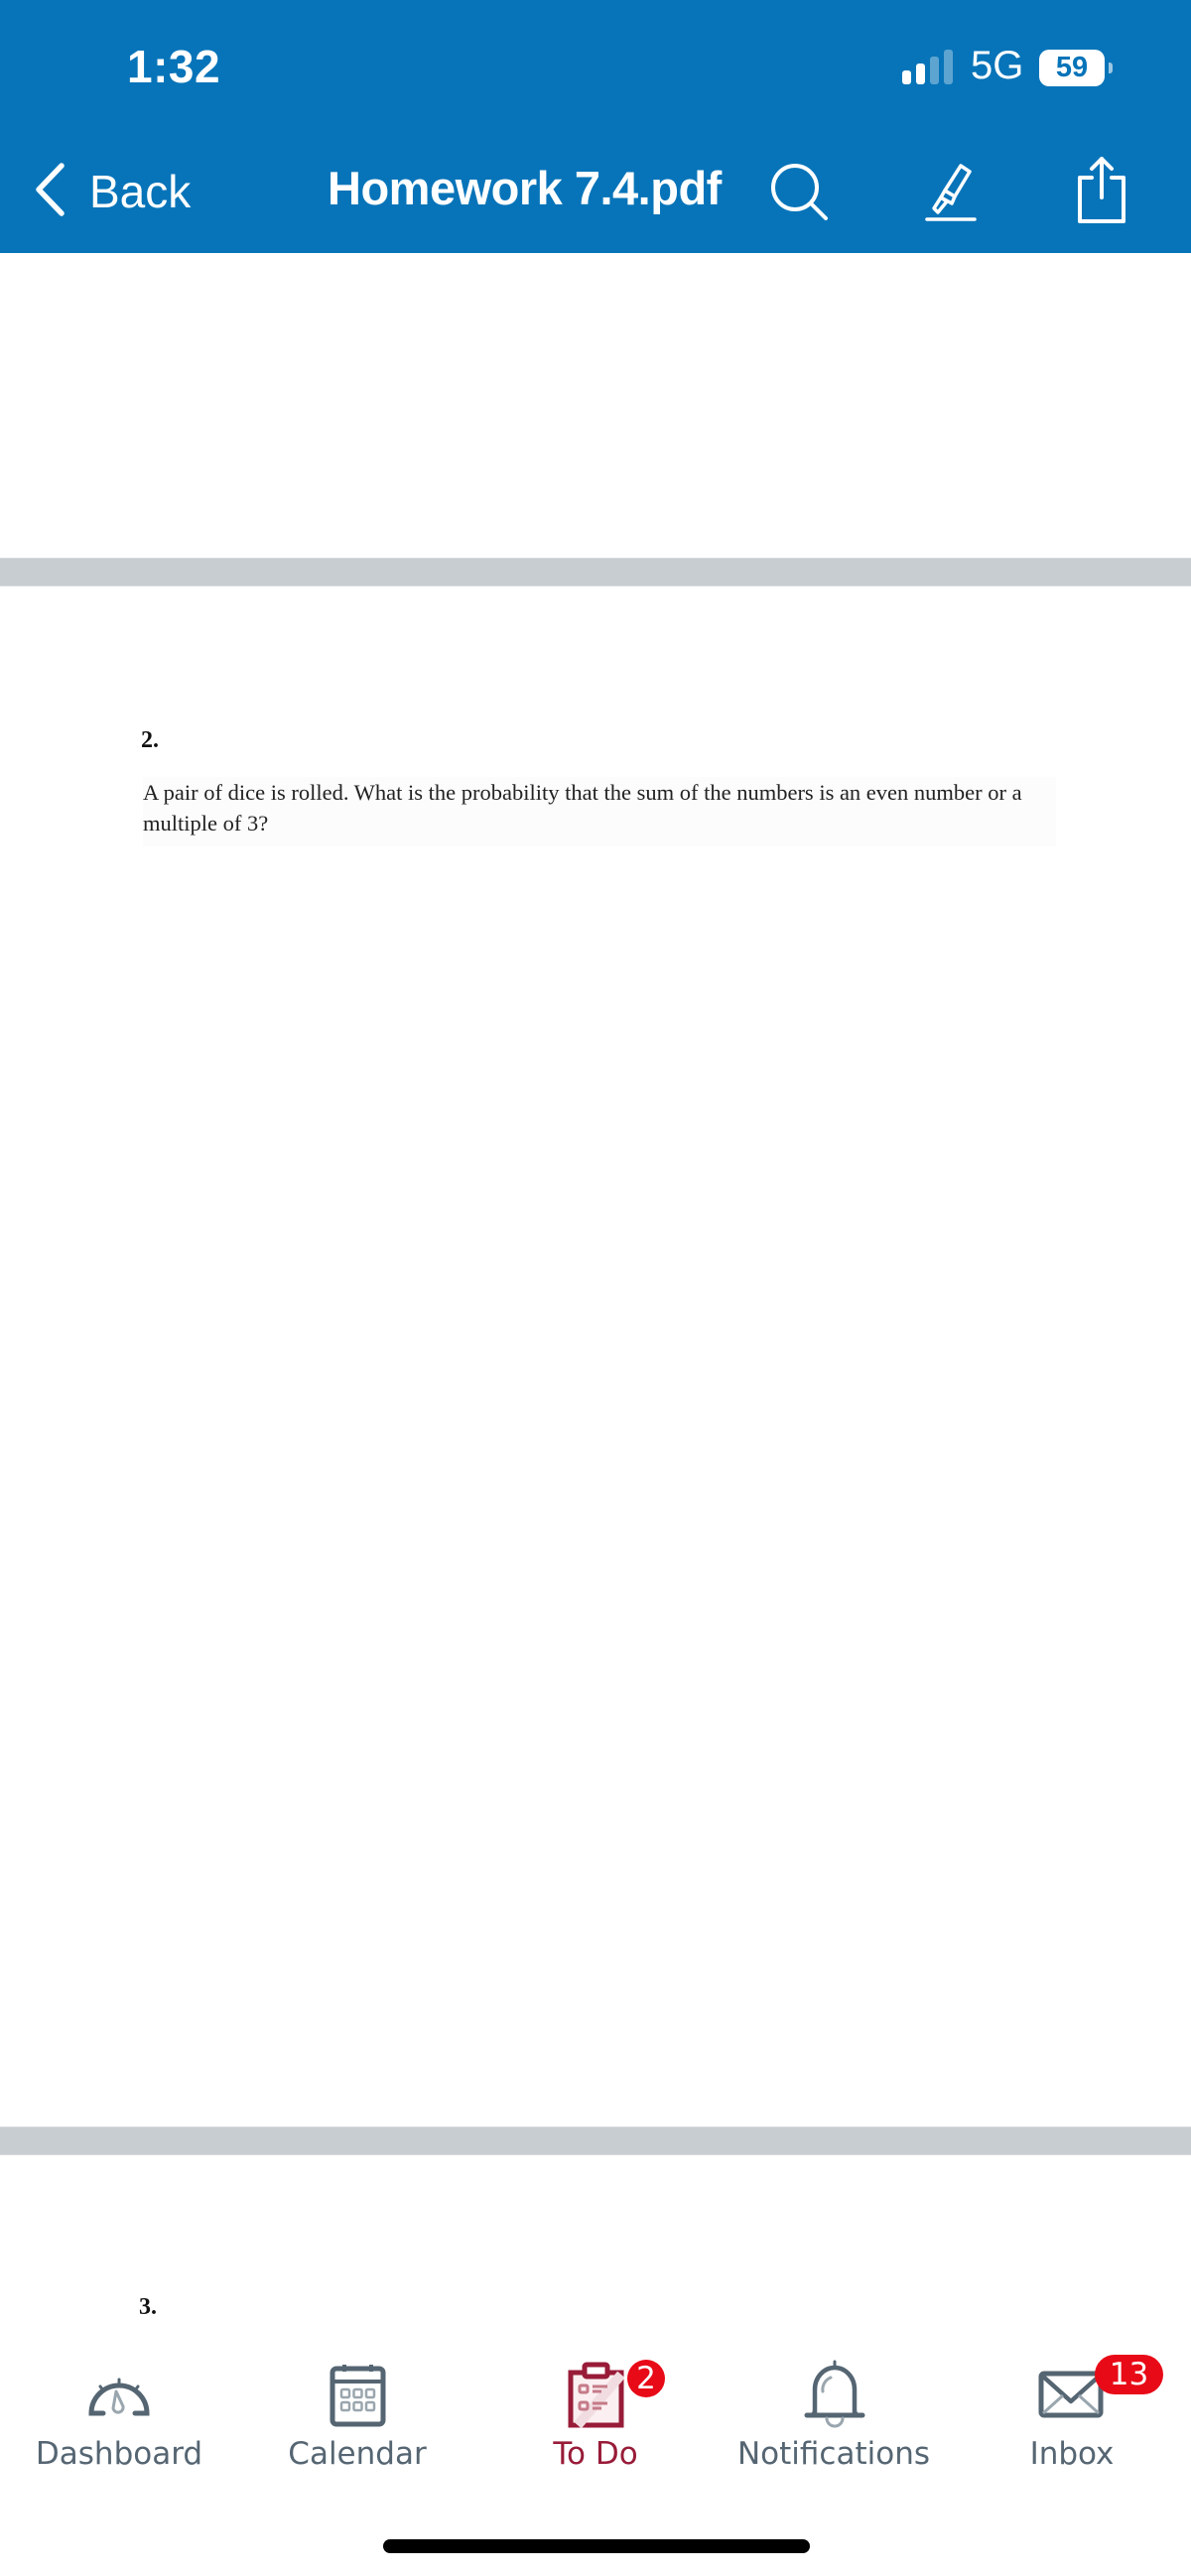  Describe the element at coordinates (928, 67) in the screenshot. I see `signal-strength-icon` at that location.